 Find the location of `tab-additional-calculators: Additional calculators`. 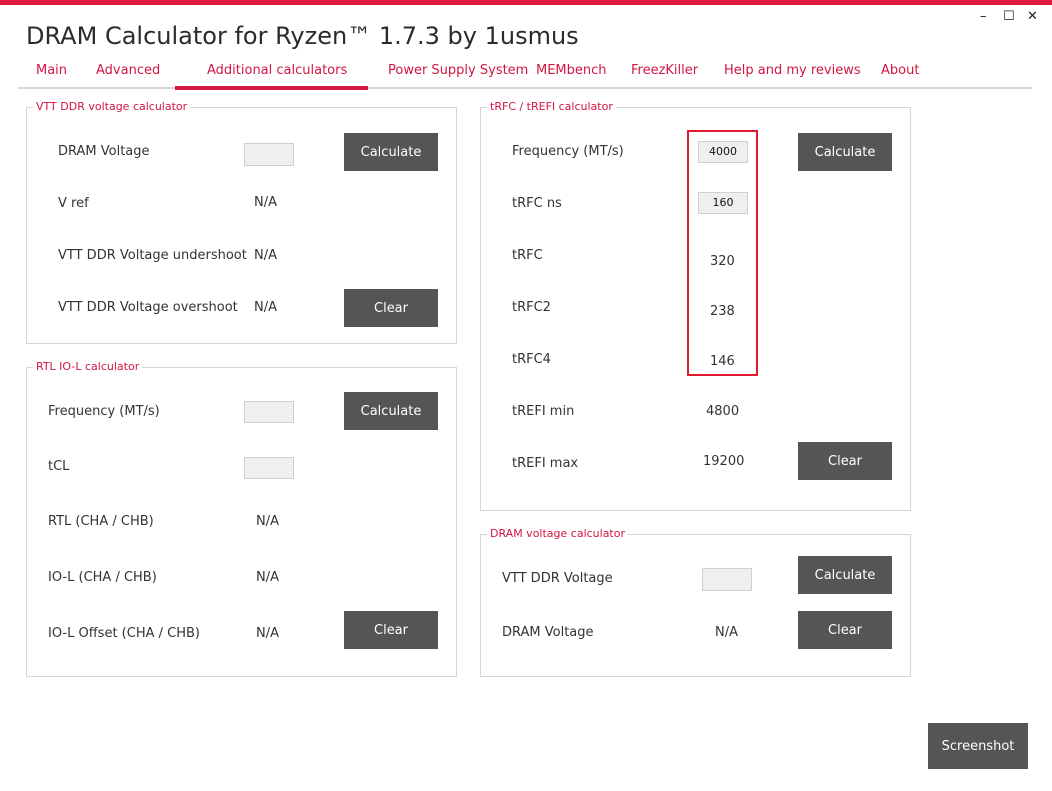

tab-additional-calculators: Additional calculators is located at coordinates (277, 70).